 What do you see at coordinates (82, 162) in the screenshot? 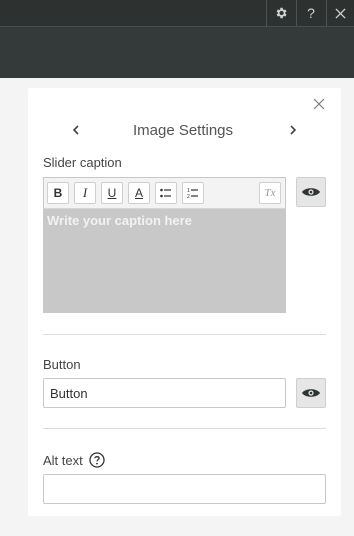
I see `slider-caption-label: Slider caption` at bounding box center [82, 162].